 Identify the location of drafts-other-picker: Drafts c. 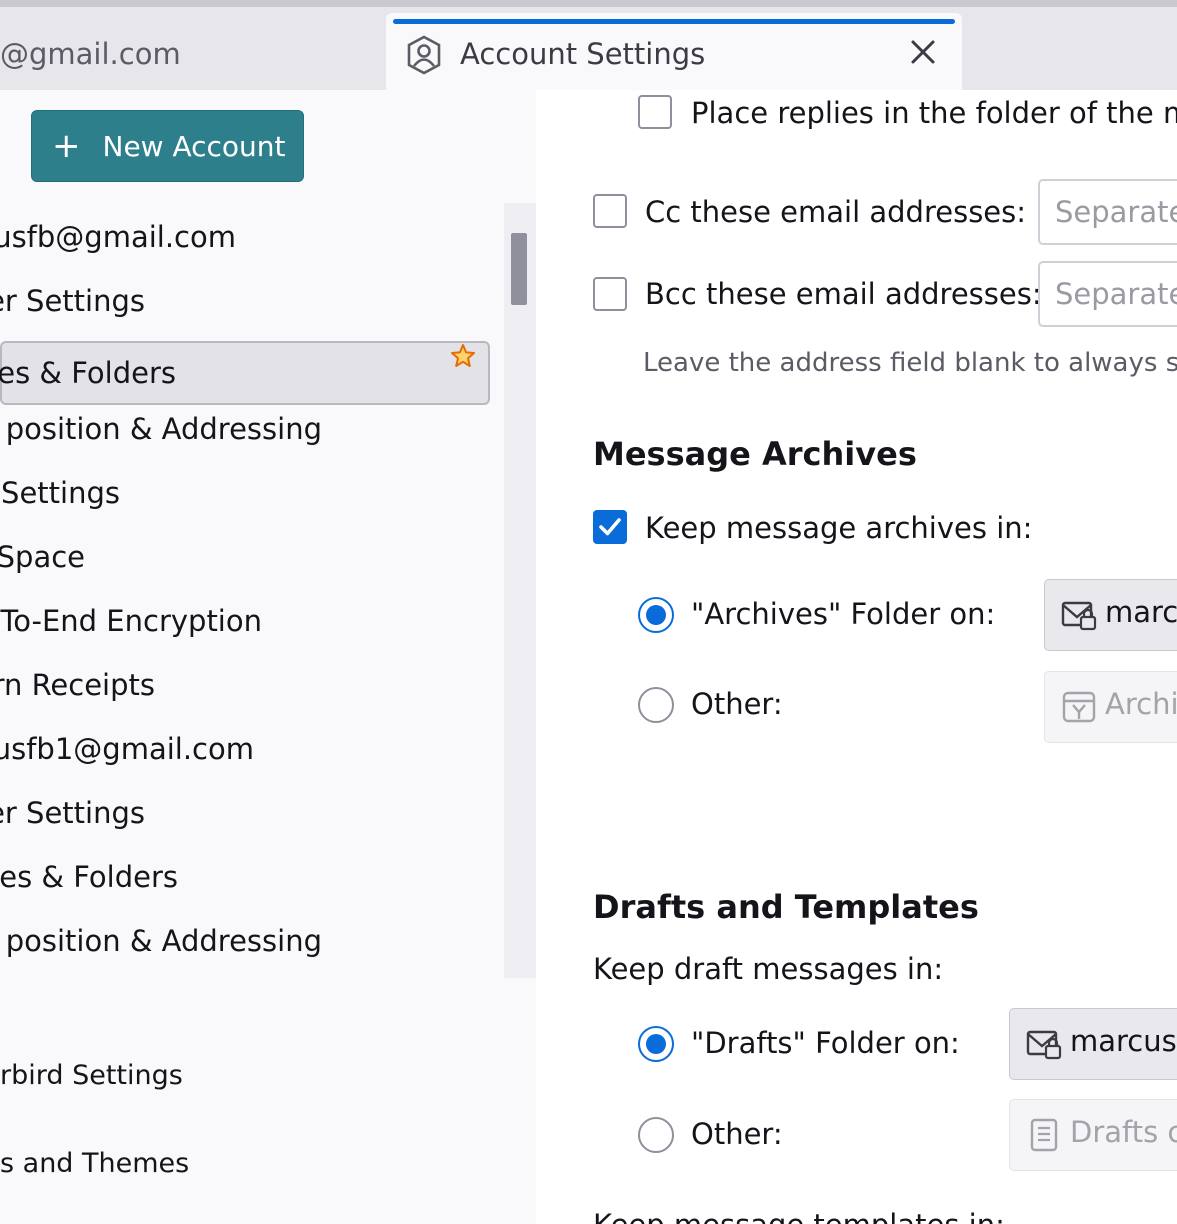
(1093, 1135).